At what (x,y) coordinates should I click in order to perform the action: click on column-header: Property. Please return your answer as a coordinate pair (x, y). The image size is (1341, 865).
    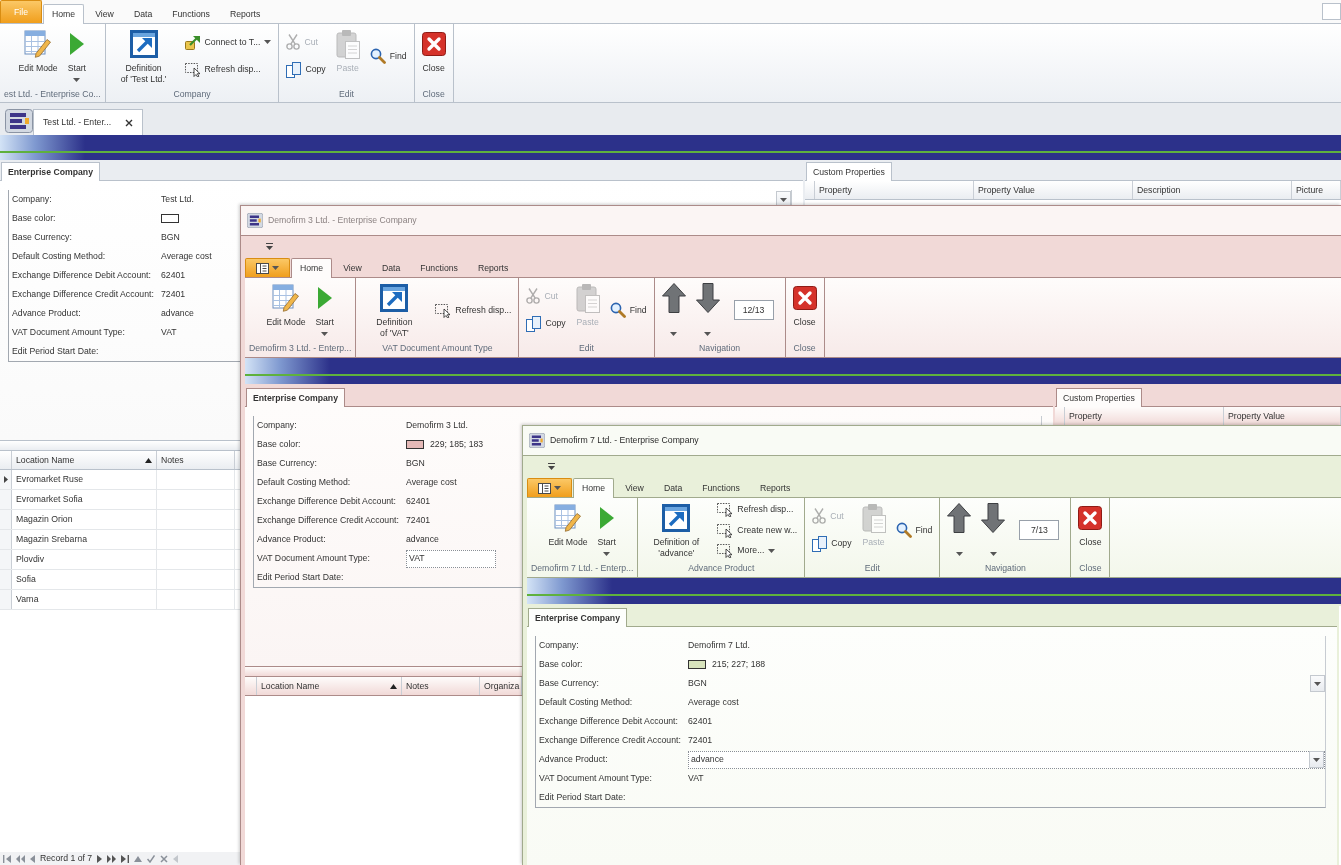
    Looking at the image, I should click on (894, 190).